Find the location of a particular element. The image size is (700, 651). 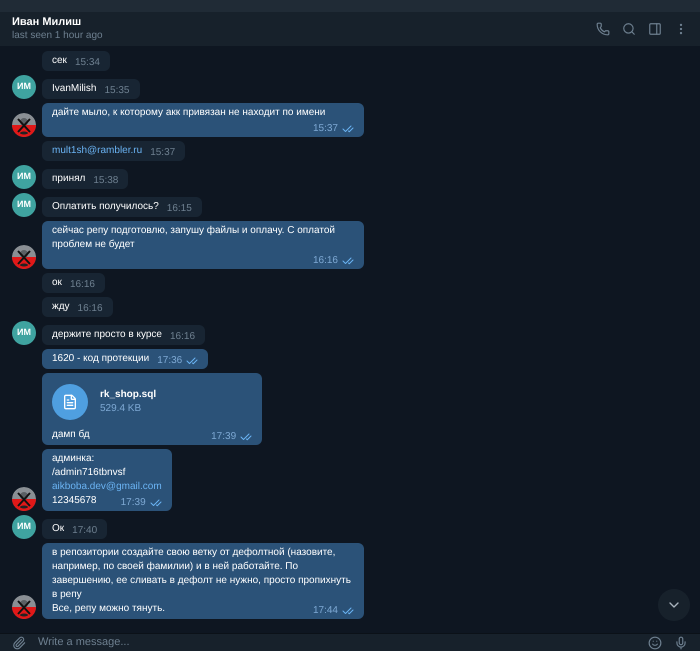

message-time: 15:34 is located at coordinates (87, 63).